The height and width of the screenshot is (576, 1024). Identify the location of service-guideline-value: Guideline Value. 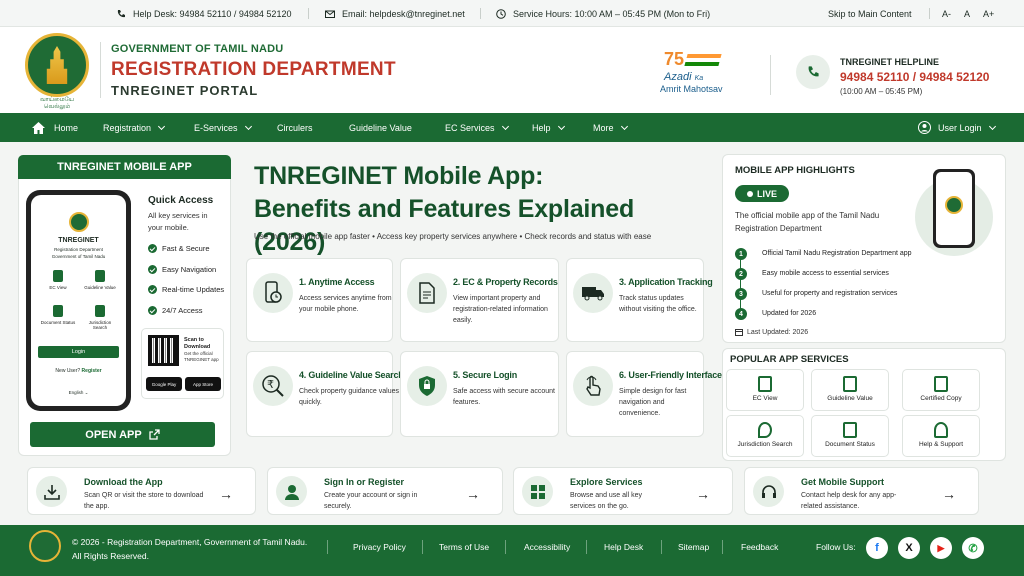
(850, 390).